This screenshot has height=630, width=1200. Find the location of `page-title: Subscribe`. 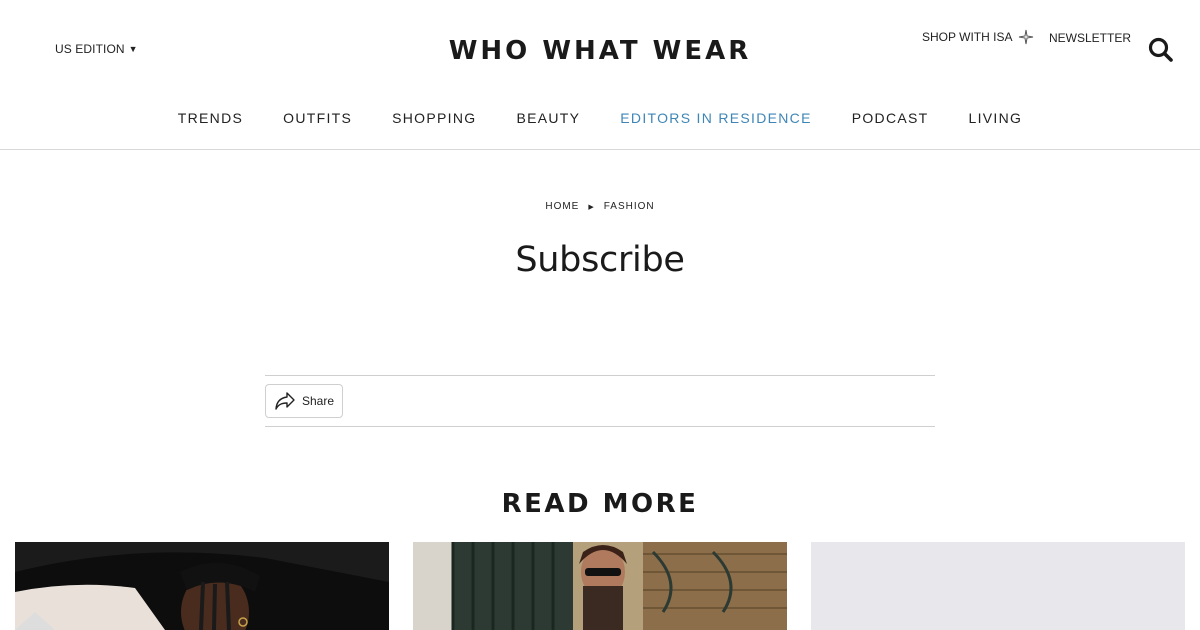

page-title: Subscribe is located at coordinates (600, 260).